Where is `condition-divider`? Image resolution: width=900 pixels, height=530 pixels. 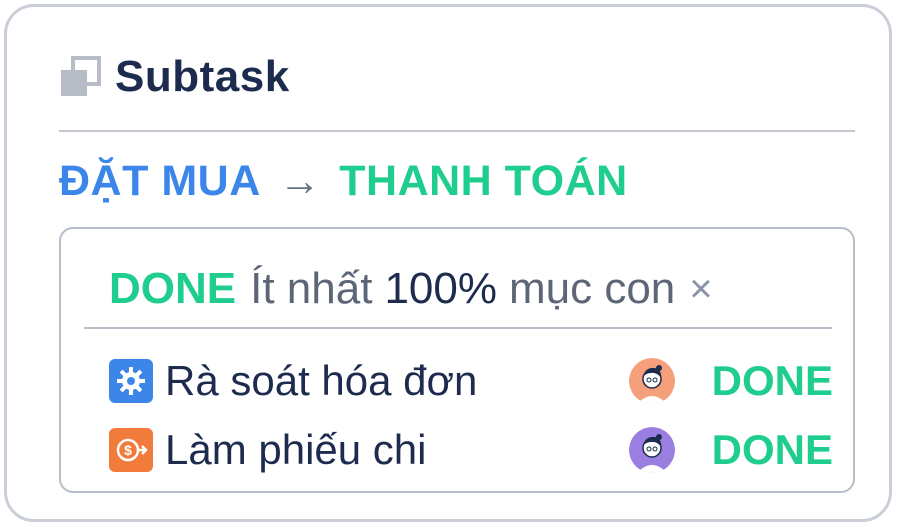 condition-divider is located at coordinates (458, 328).